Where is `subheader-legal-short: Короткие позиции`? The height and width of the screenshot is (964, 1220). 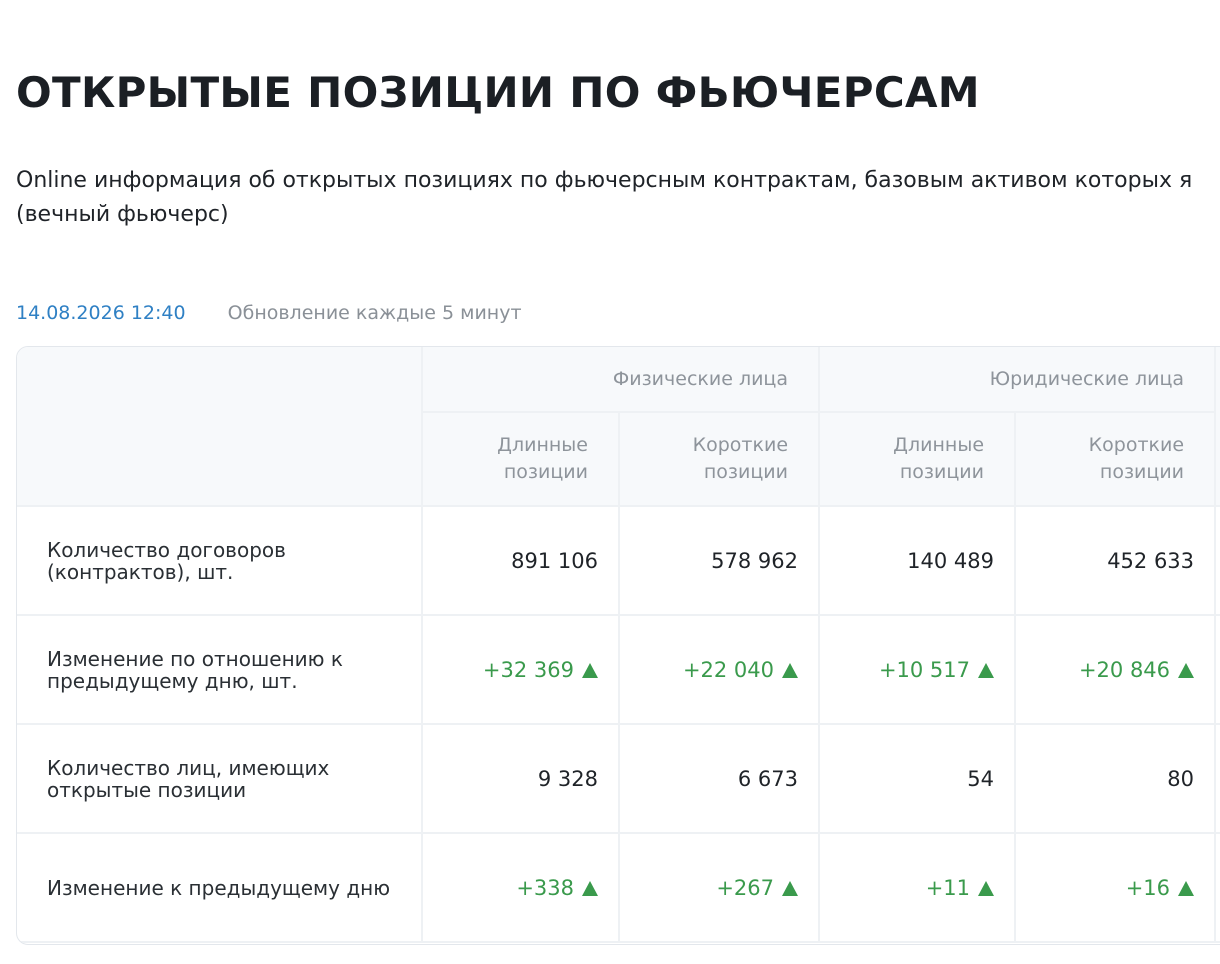 subheader-legal-short: Короткие позиции is located at coordinates (1115, 459).